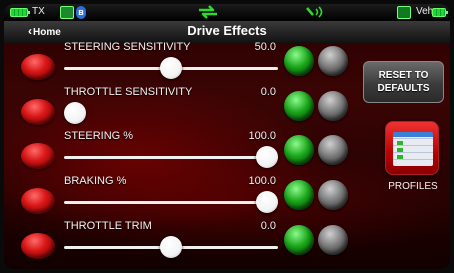 The width and height of the screenshot is (454, 273). I want to click on page-title: Drive Effects, so click(227, 30).